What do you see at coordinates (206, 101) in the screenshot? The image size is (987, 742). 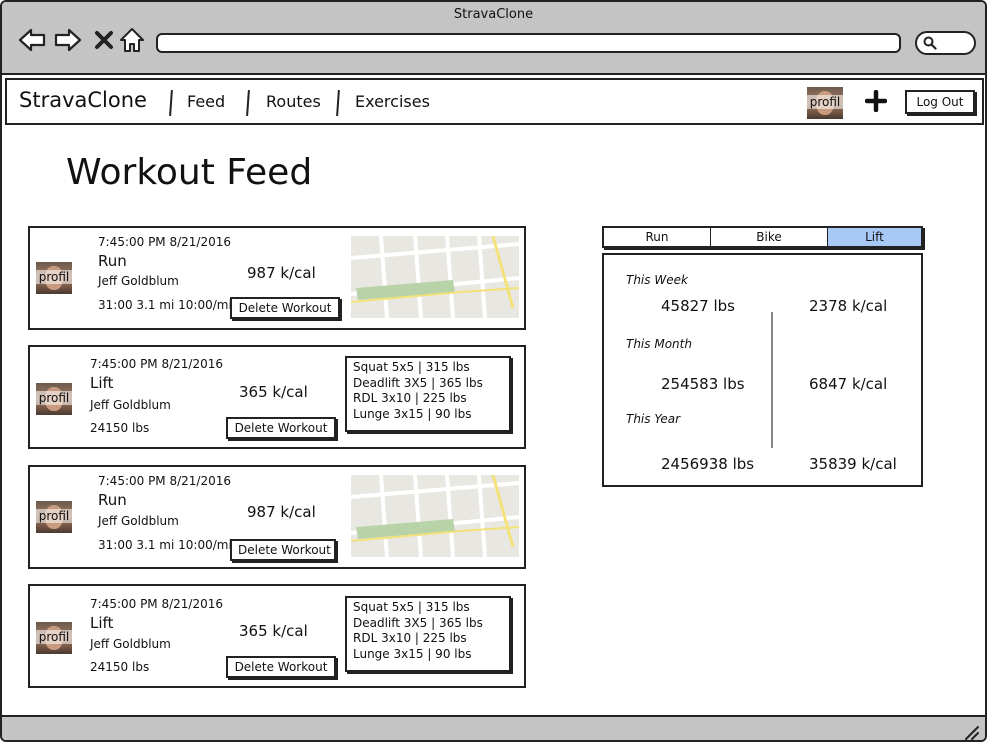 I see `nav-link-feed: Feed` at bounding box center [206, 101].